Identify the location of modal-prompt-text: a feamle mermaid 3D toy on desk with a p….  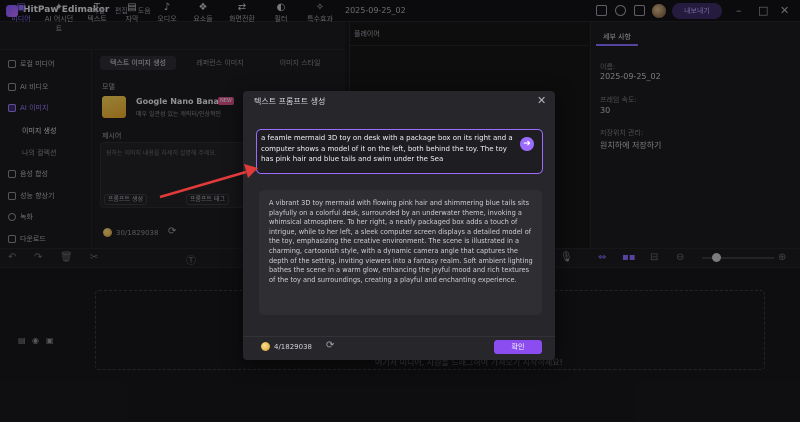
(387, 149).